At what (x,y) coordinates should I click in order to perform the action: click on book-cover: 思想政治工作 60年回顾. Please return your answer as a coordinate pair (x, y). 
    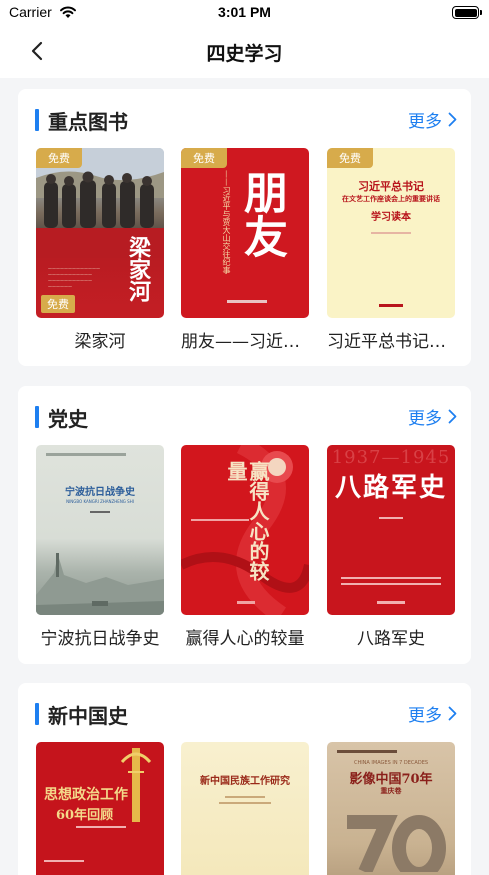
    Looking at the image, I should click on (100, 808).